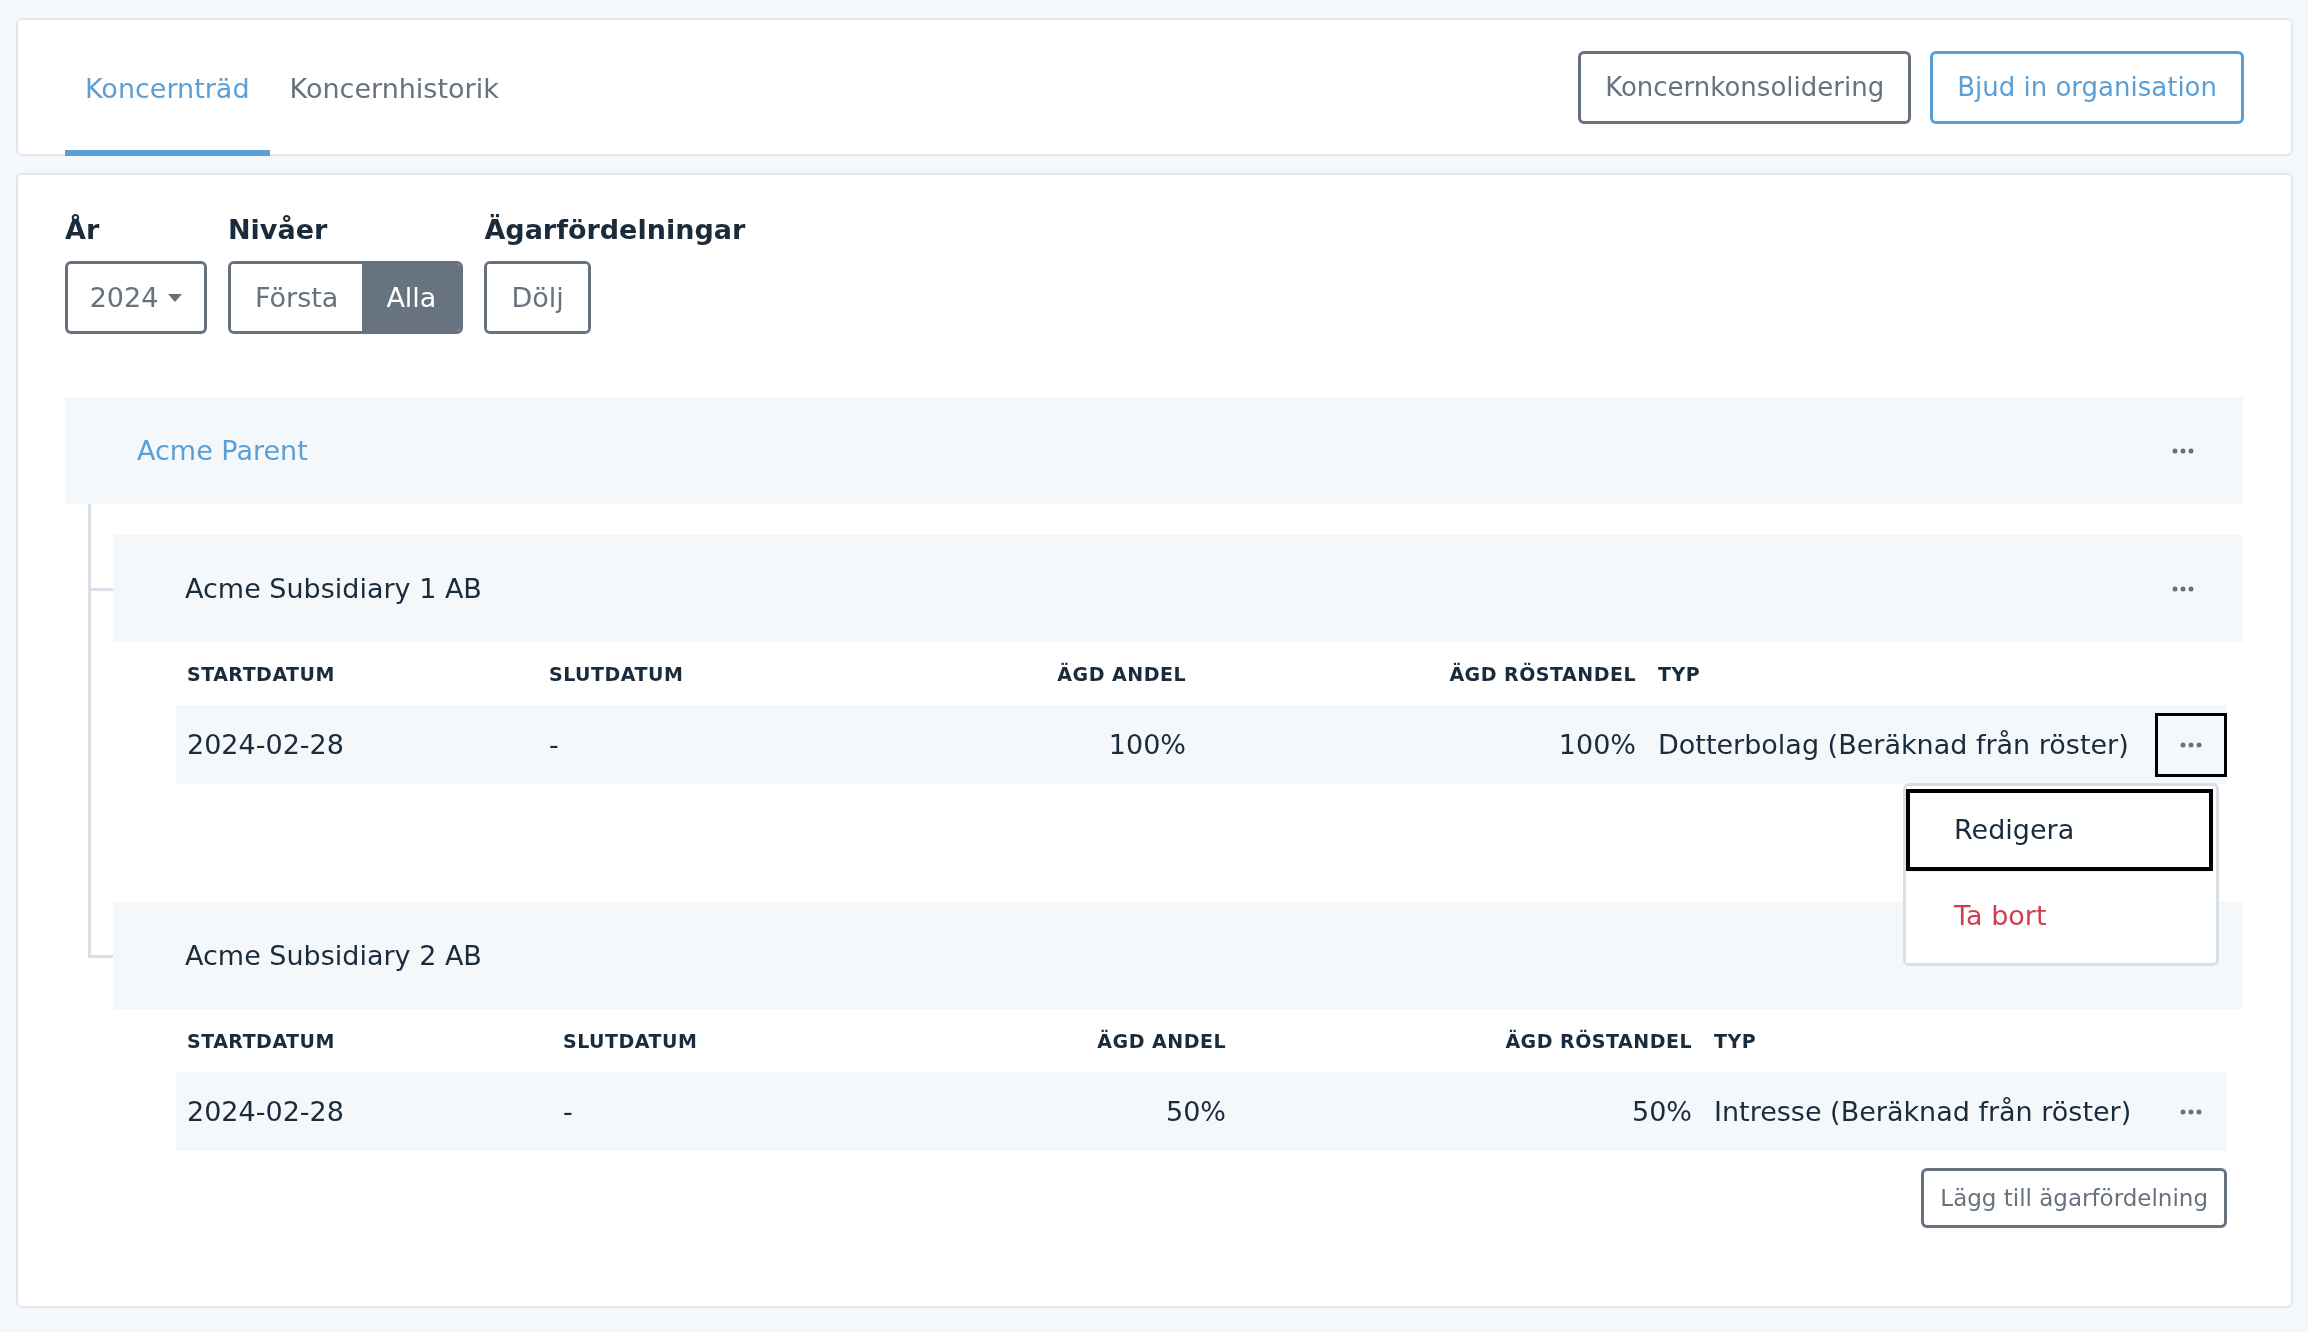  What do you see at coordinates (167, 91) in the screenshot?
I see `tab: Koncernträd` at bounding box center [167, 91].